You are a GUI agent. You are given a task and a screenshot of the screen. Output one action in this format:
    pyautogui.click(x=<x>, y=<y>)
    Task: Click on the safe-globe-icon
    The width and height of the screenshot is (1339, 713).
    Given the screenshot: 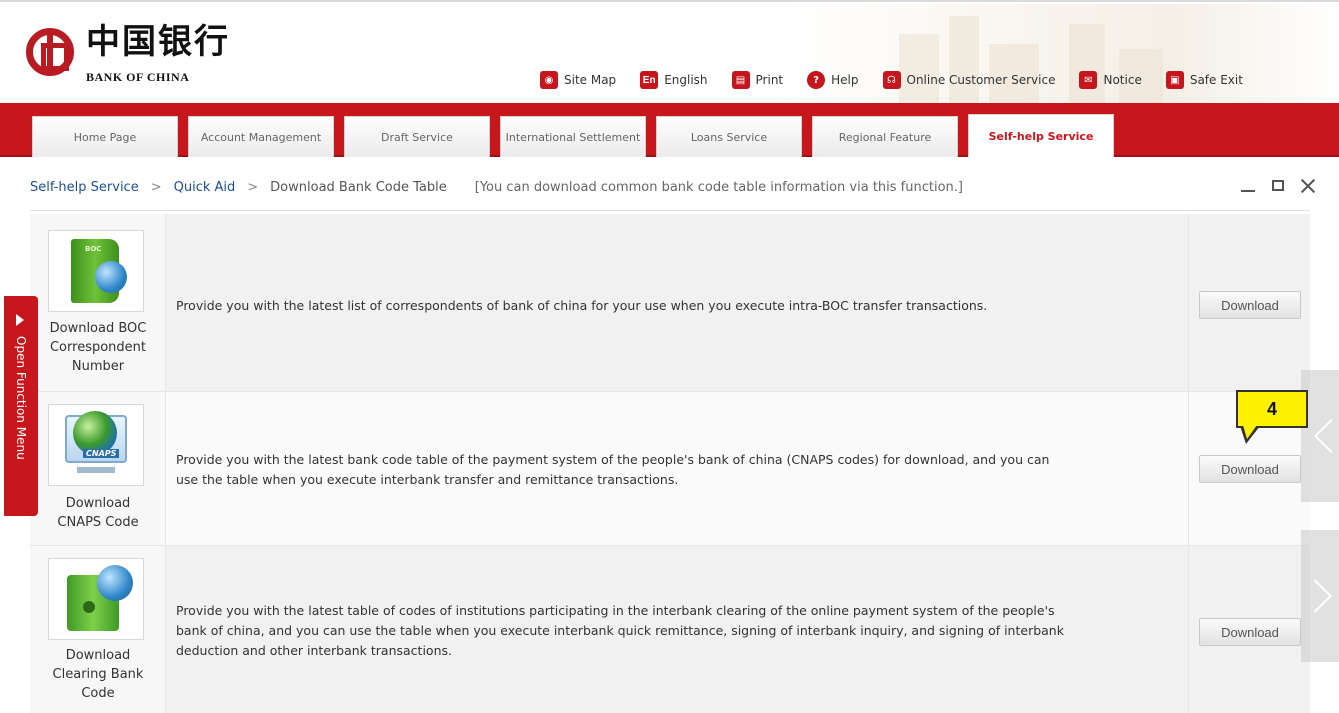 What is the action you would take?
    pyautogui.click(x=96, y=599)
    